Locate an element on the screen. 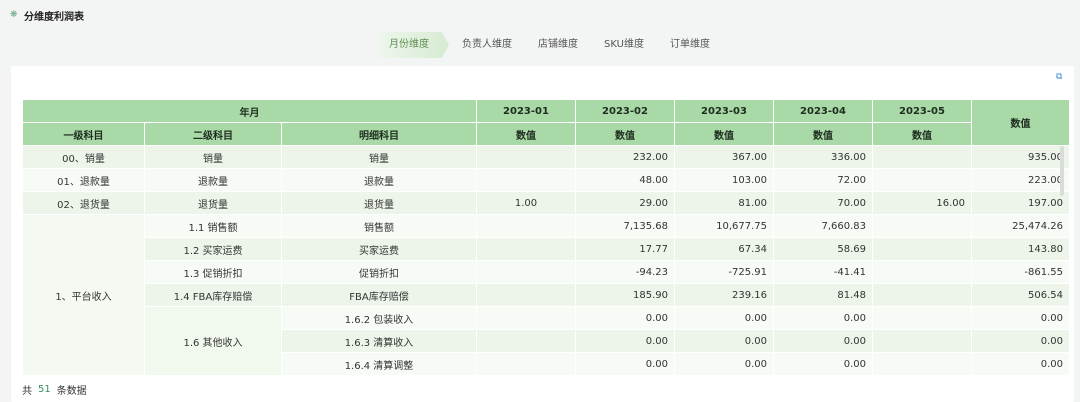 The width and height of the screenshot is (1080, 402). cell-level2: 1.1 销售额 is located at coordinates (213, 226).